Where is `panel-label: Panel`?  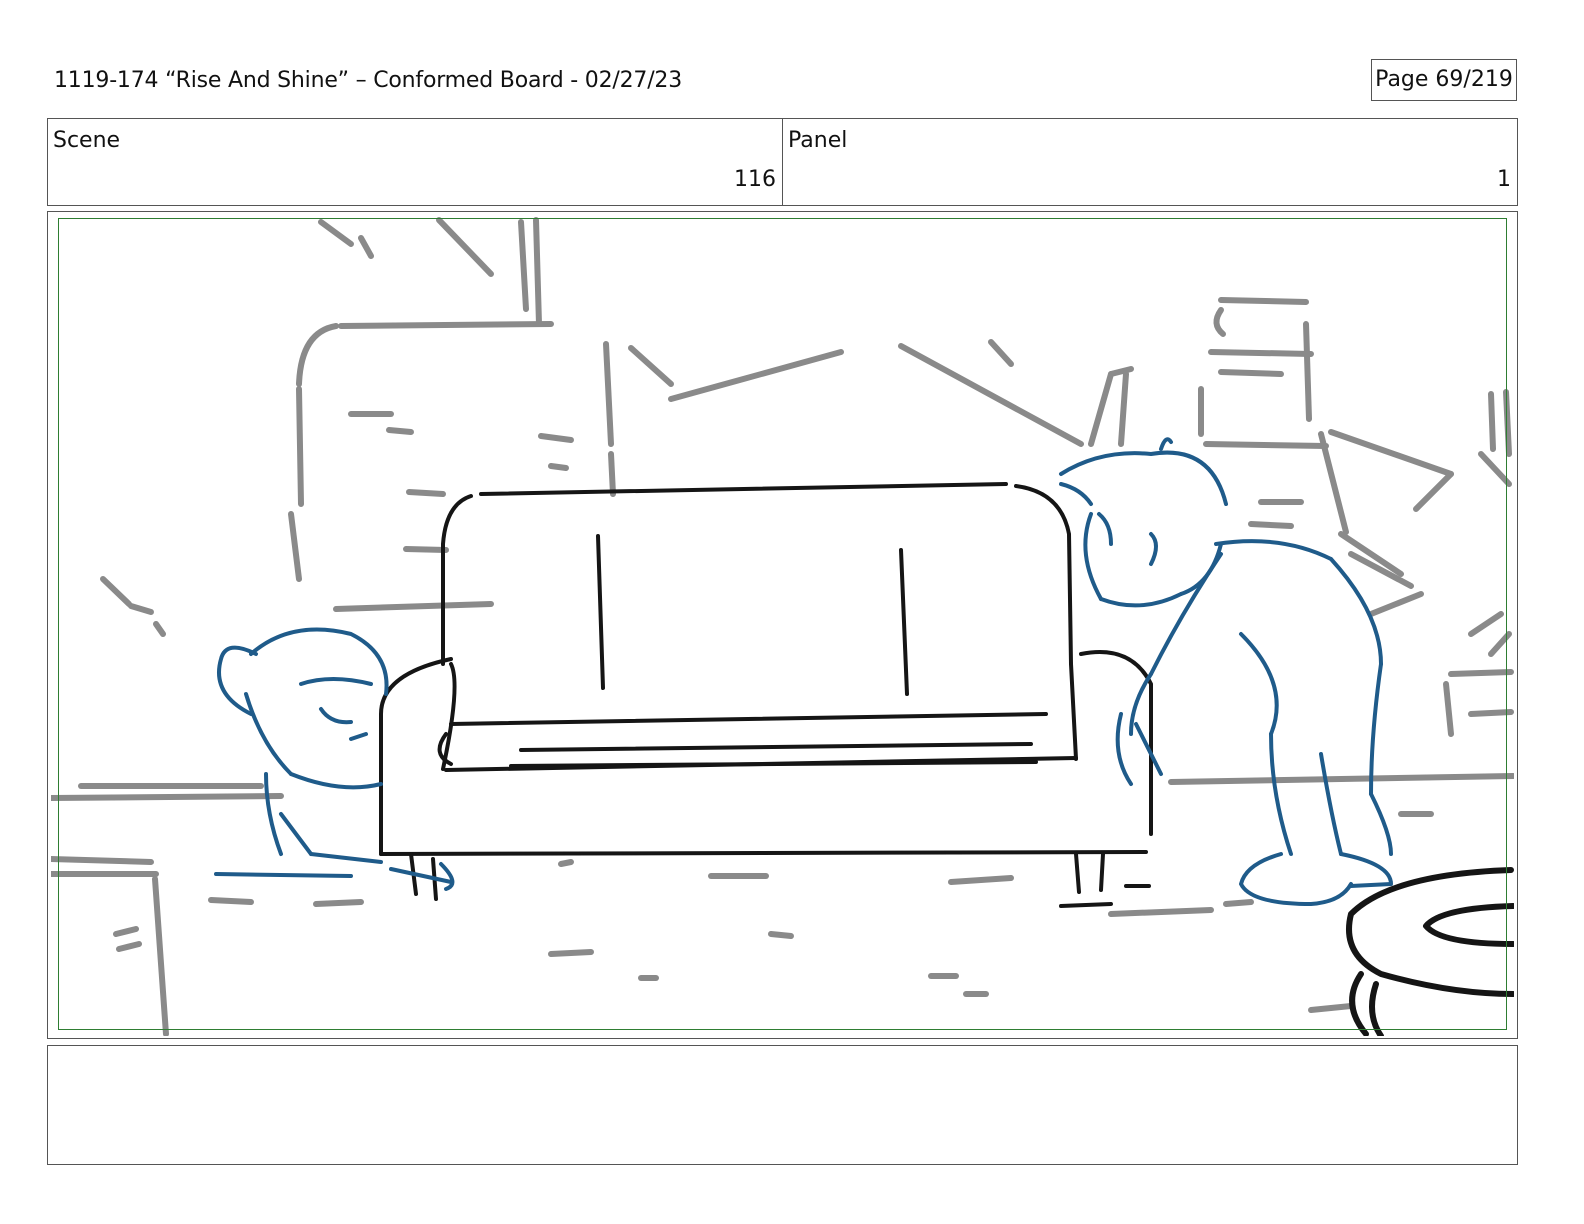 panel-label: Panel is located at coordinates (818, 140).